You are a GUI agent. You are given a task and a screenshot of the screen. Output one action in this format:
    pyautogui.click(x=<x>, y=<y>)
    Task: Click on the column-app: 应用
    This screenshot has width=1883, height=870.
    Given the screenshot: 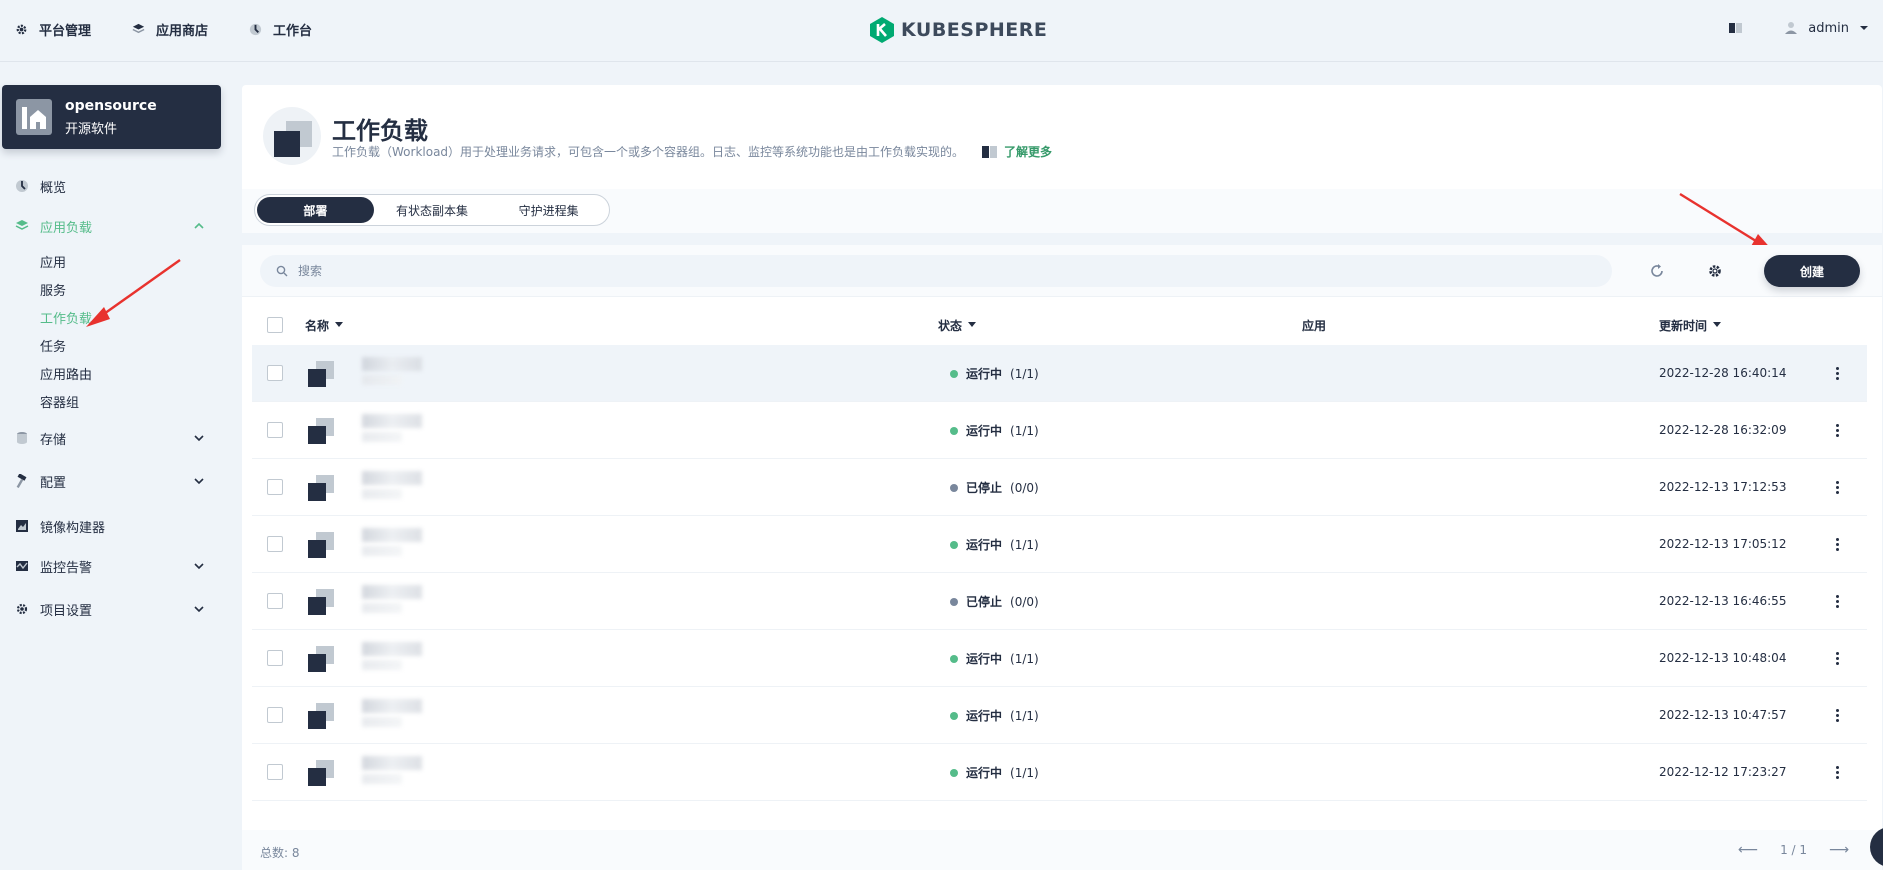 What is the action you would take?
    pyautogui.click(x=1314, y=325)
    